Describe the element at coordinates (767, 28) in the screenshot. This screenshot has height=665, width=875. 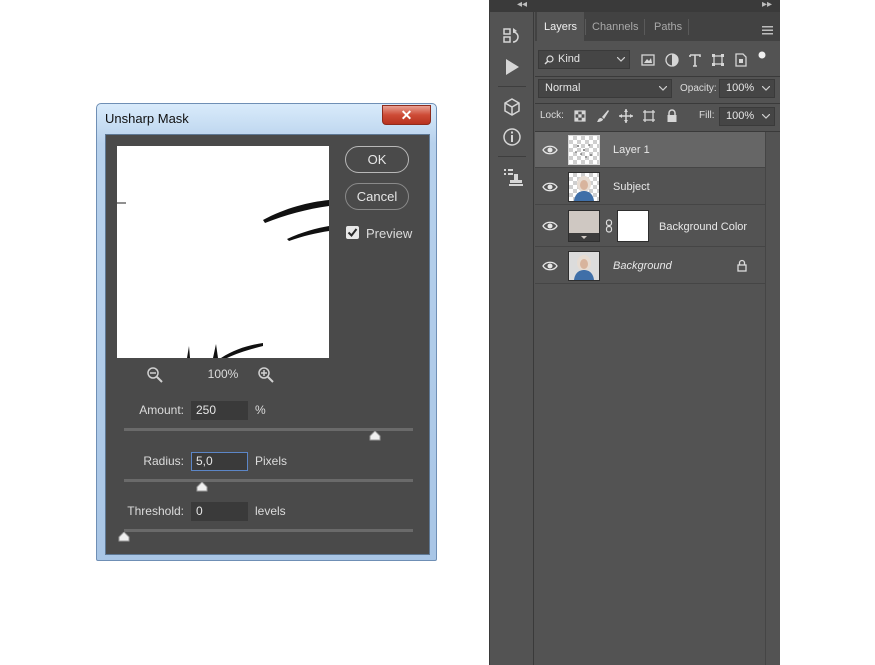
I see `panel-menu-icon` at that location.